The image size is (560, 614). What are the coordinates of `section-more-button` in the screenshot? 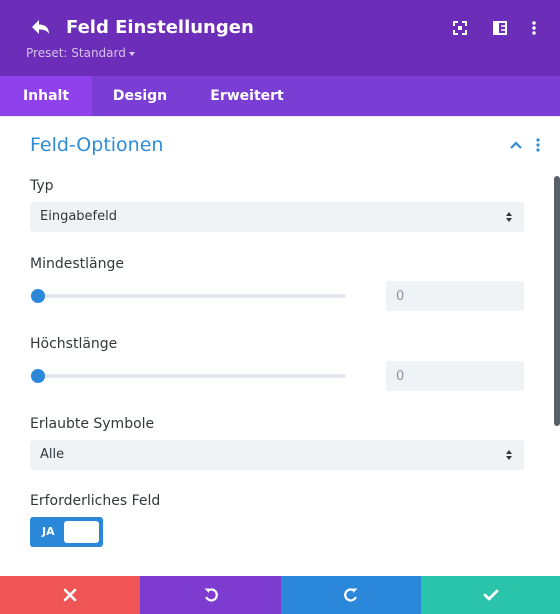 It's located at (538, 145).